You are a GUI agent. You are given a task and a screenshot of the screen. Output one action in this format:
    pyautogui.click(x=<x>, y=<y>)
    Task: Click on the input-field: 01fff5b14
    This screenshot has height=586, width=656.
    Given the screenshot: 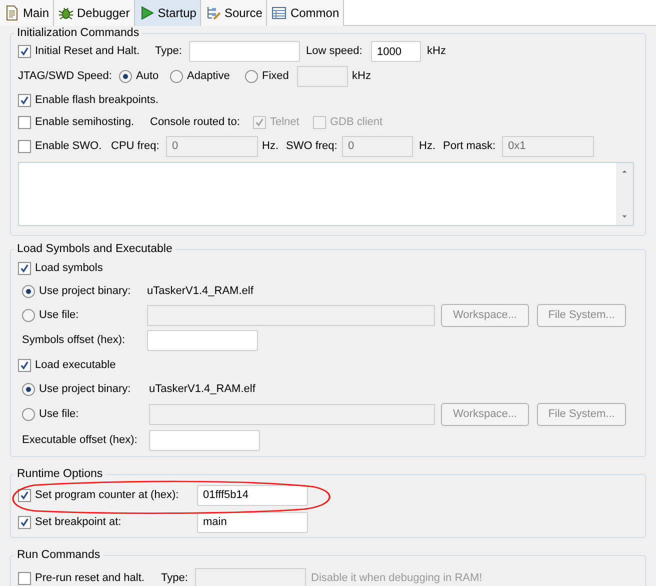 What is the action you would take?
    pyautogui.click(x=252, y=495)
    